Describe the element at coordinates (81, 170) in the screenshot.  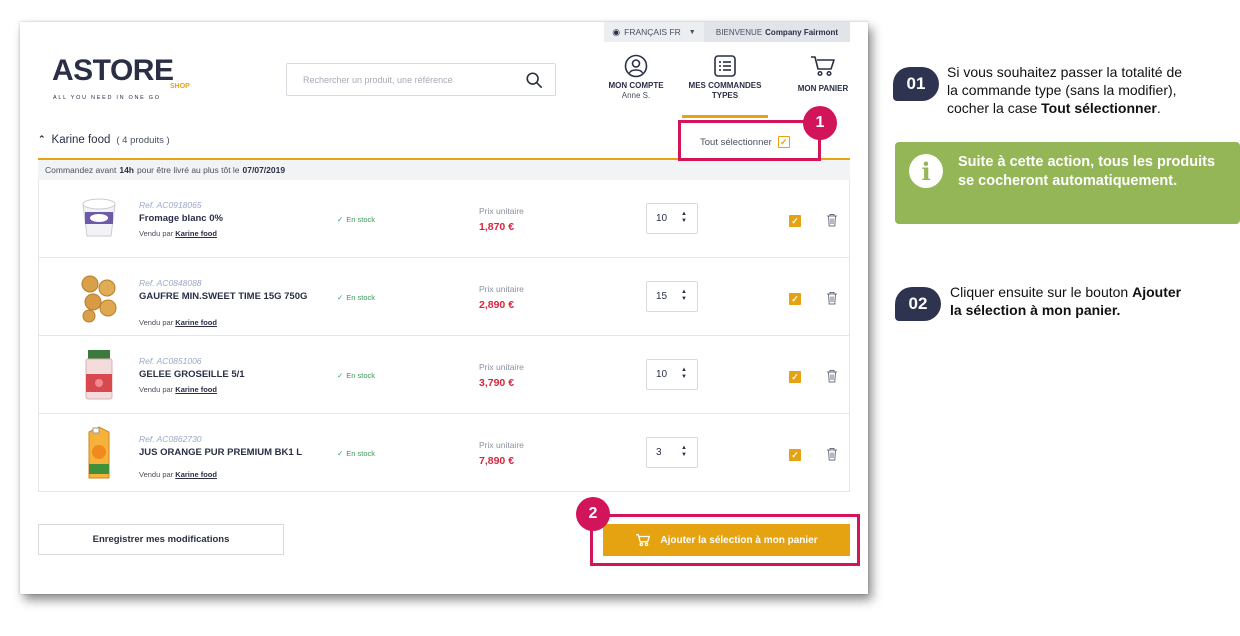
I see `delivery-prefix: Commandez avant` at that location.